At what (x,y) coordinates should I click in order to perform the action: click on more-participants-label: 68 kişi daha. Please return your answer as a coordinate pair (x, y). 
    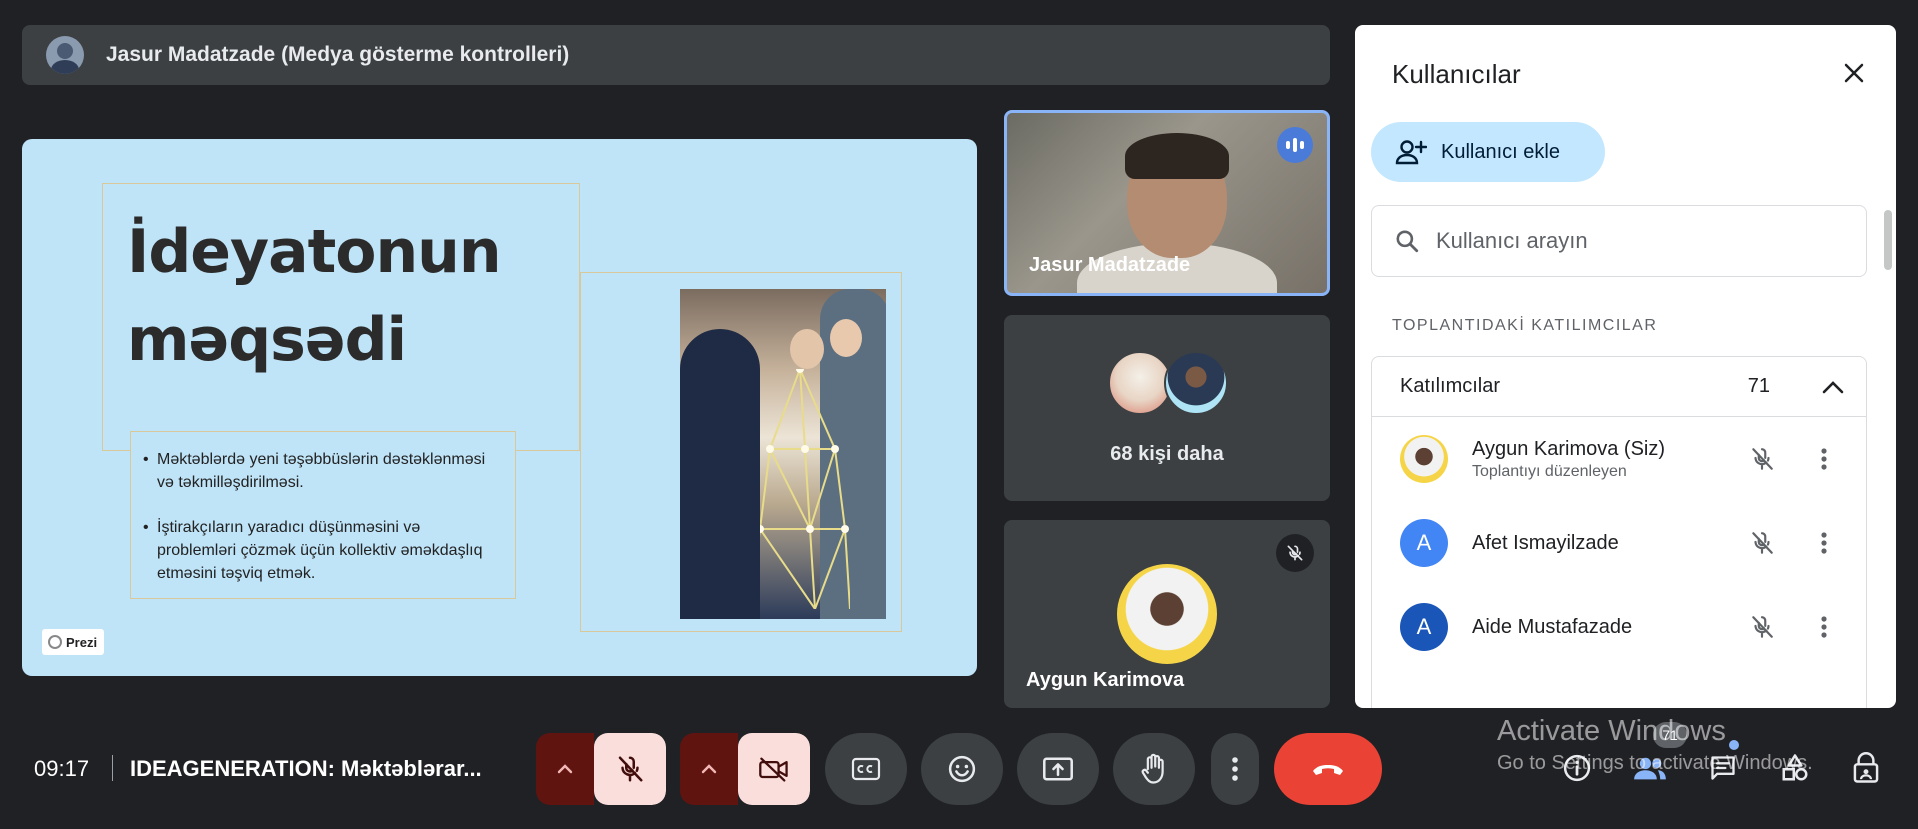
    Looking at the image, I should click on (1167, 454).